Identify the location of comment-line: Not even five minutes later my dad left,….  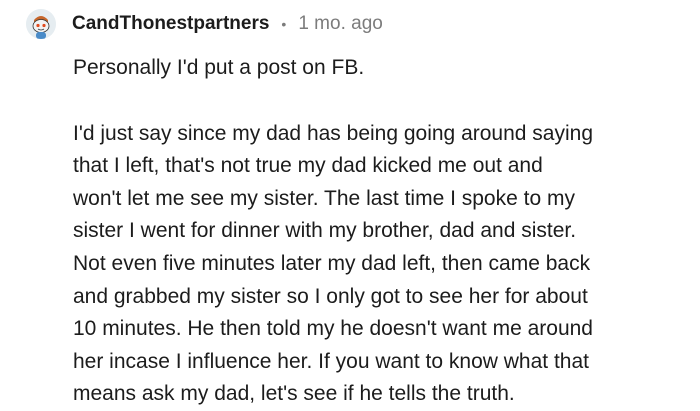
(332, 263).